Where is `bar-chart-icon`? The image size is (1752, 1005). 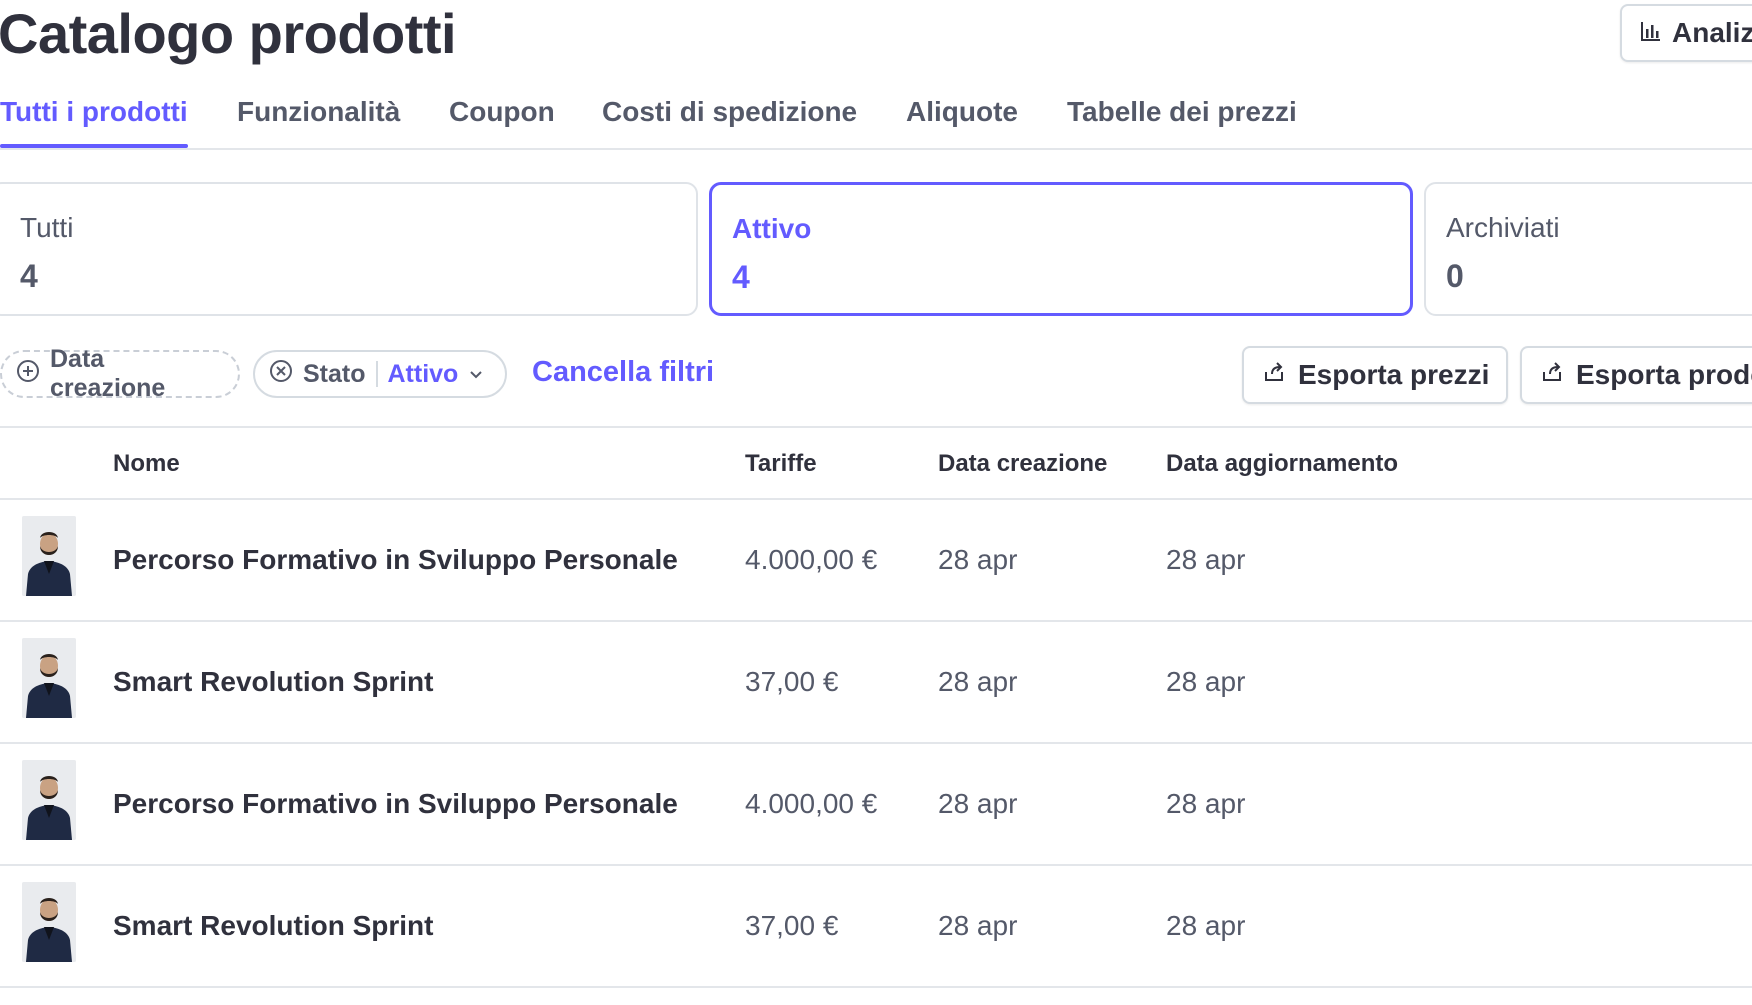
bar-chart-icon is located at coordinates (1651, 33).